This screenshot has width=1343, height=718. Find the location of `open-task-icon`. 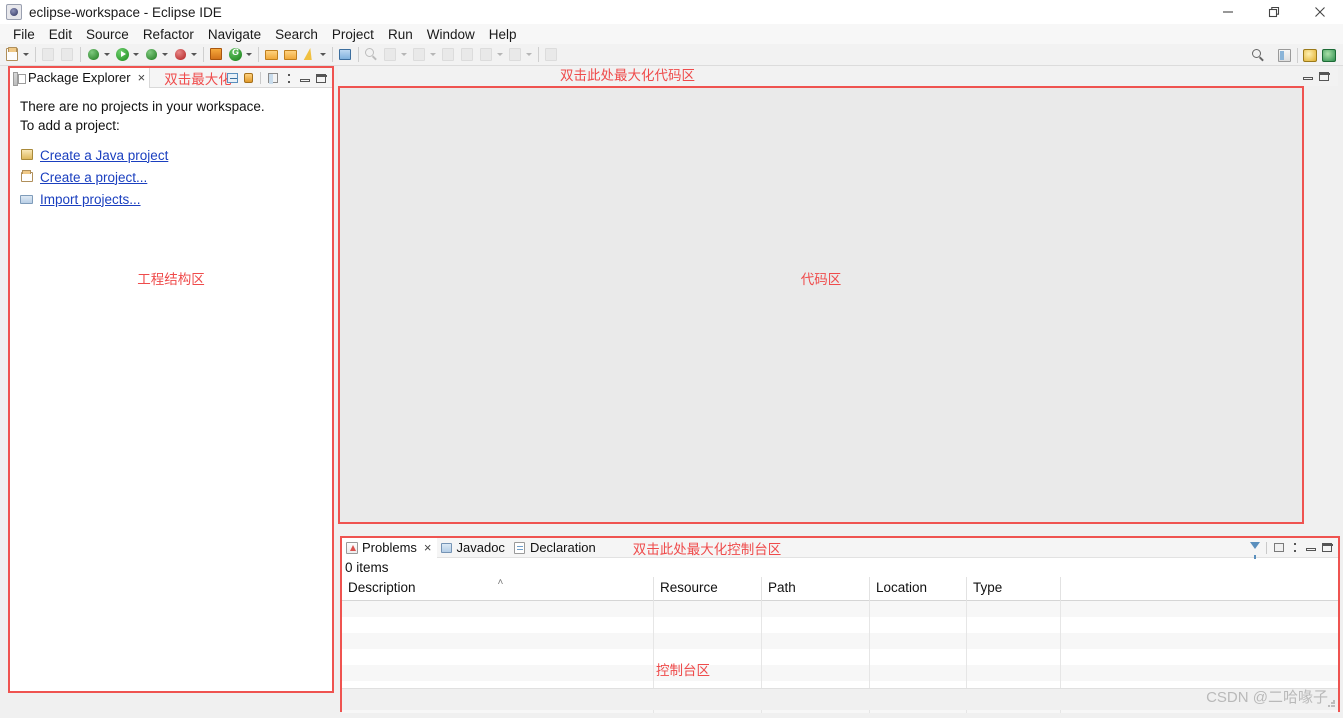

open-task-icon is located at coordinates (290, 54).